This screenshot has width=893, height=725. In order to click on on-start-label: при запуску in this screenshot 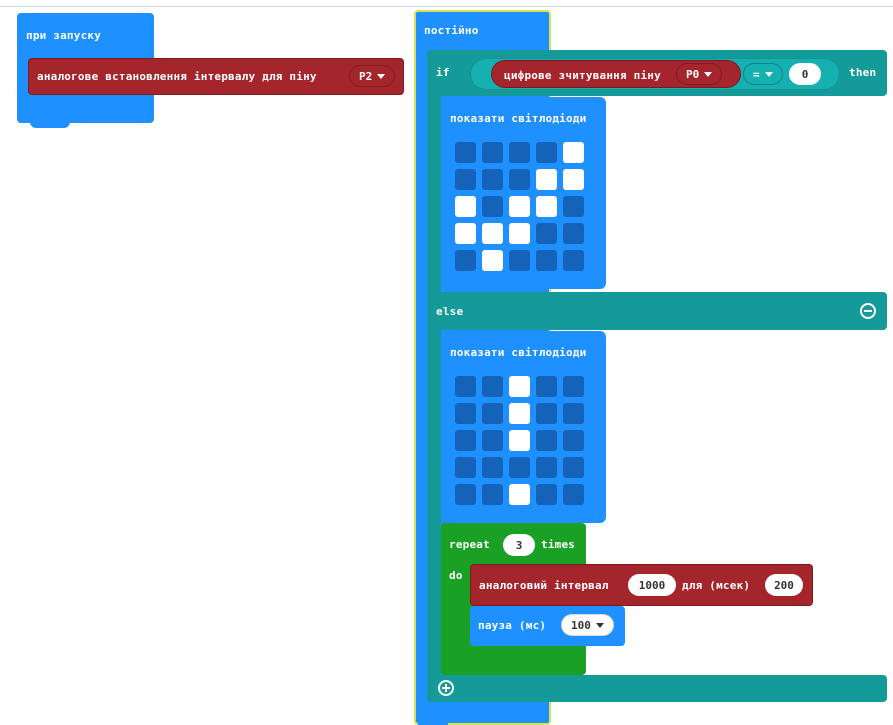, I will do `click(64, 35)`.